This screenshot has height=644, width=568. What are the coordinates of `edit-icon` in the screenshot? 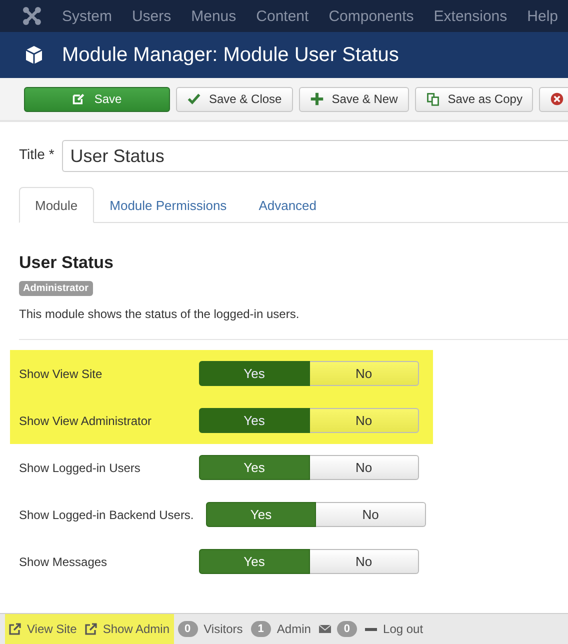 It's located at (79, 99).